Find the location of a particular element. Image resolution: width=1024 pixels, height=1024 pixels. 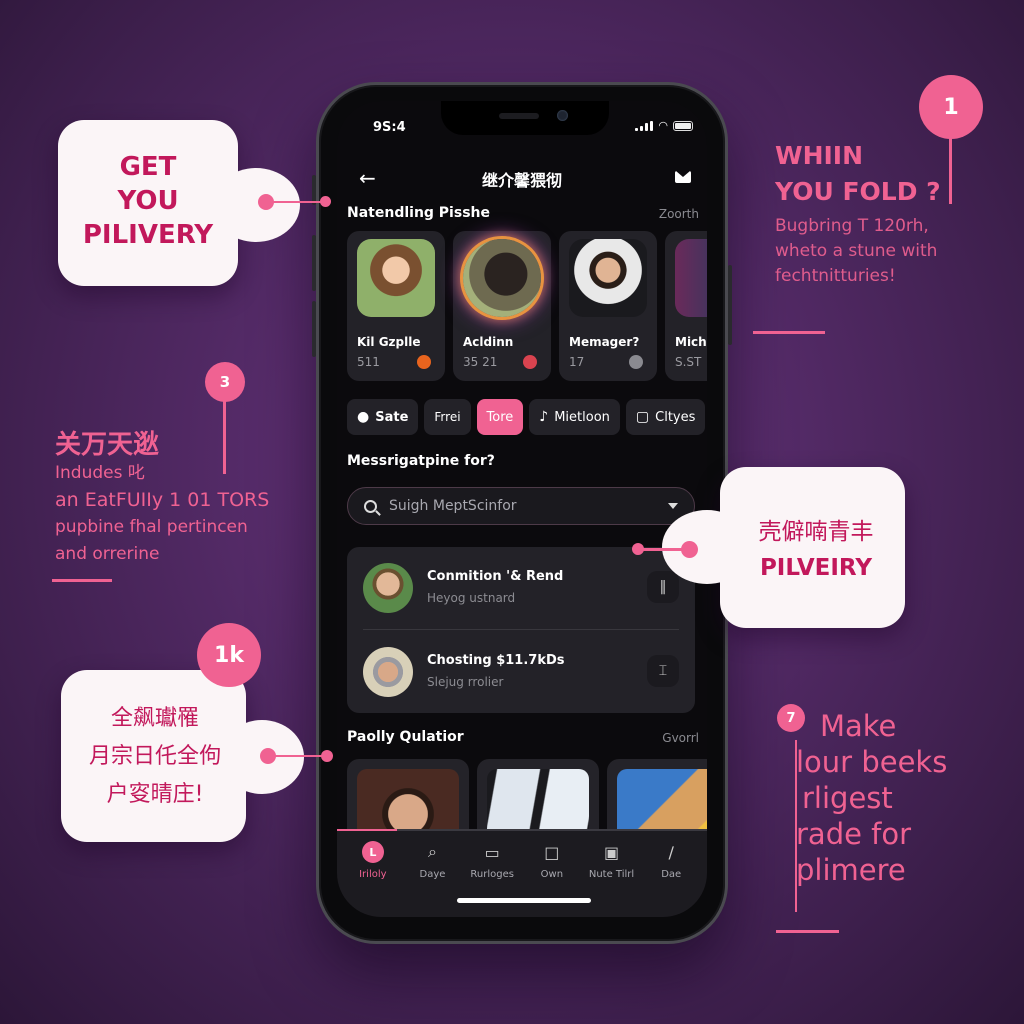

chip-frrei: Frrei is located at coordinates (447, 417).